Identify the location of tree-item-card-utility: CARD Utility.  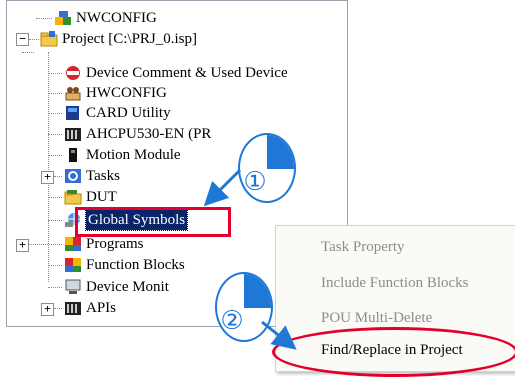
(117, 113).